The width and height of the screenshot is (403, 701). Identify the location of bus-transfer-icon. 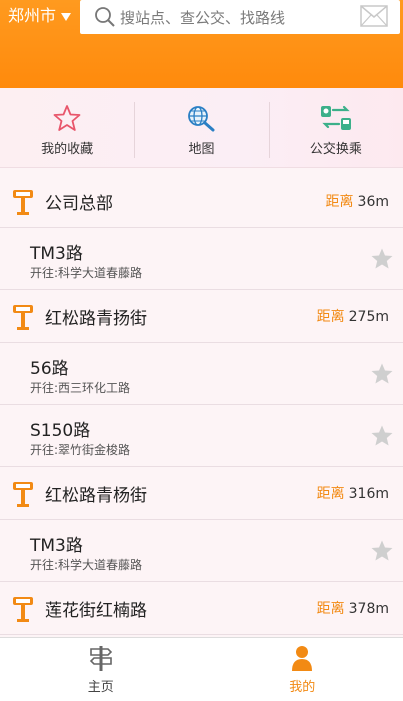
(335, 117).